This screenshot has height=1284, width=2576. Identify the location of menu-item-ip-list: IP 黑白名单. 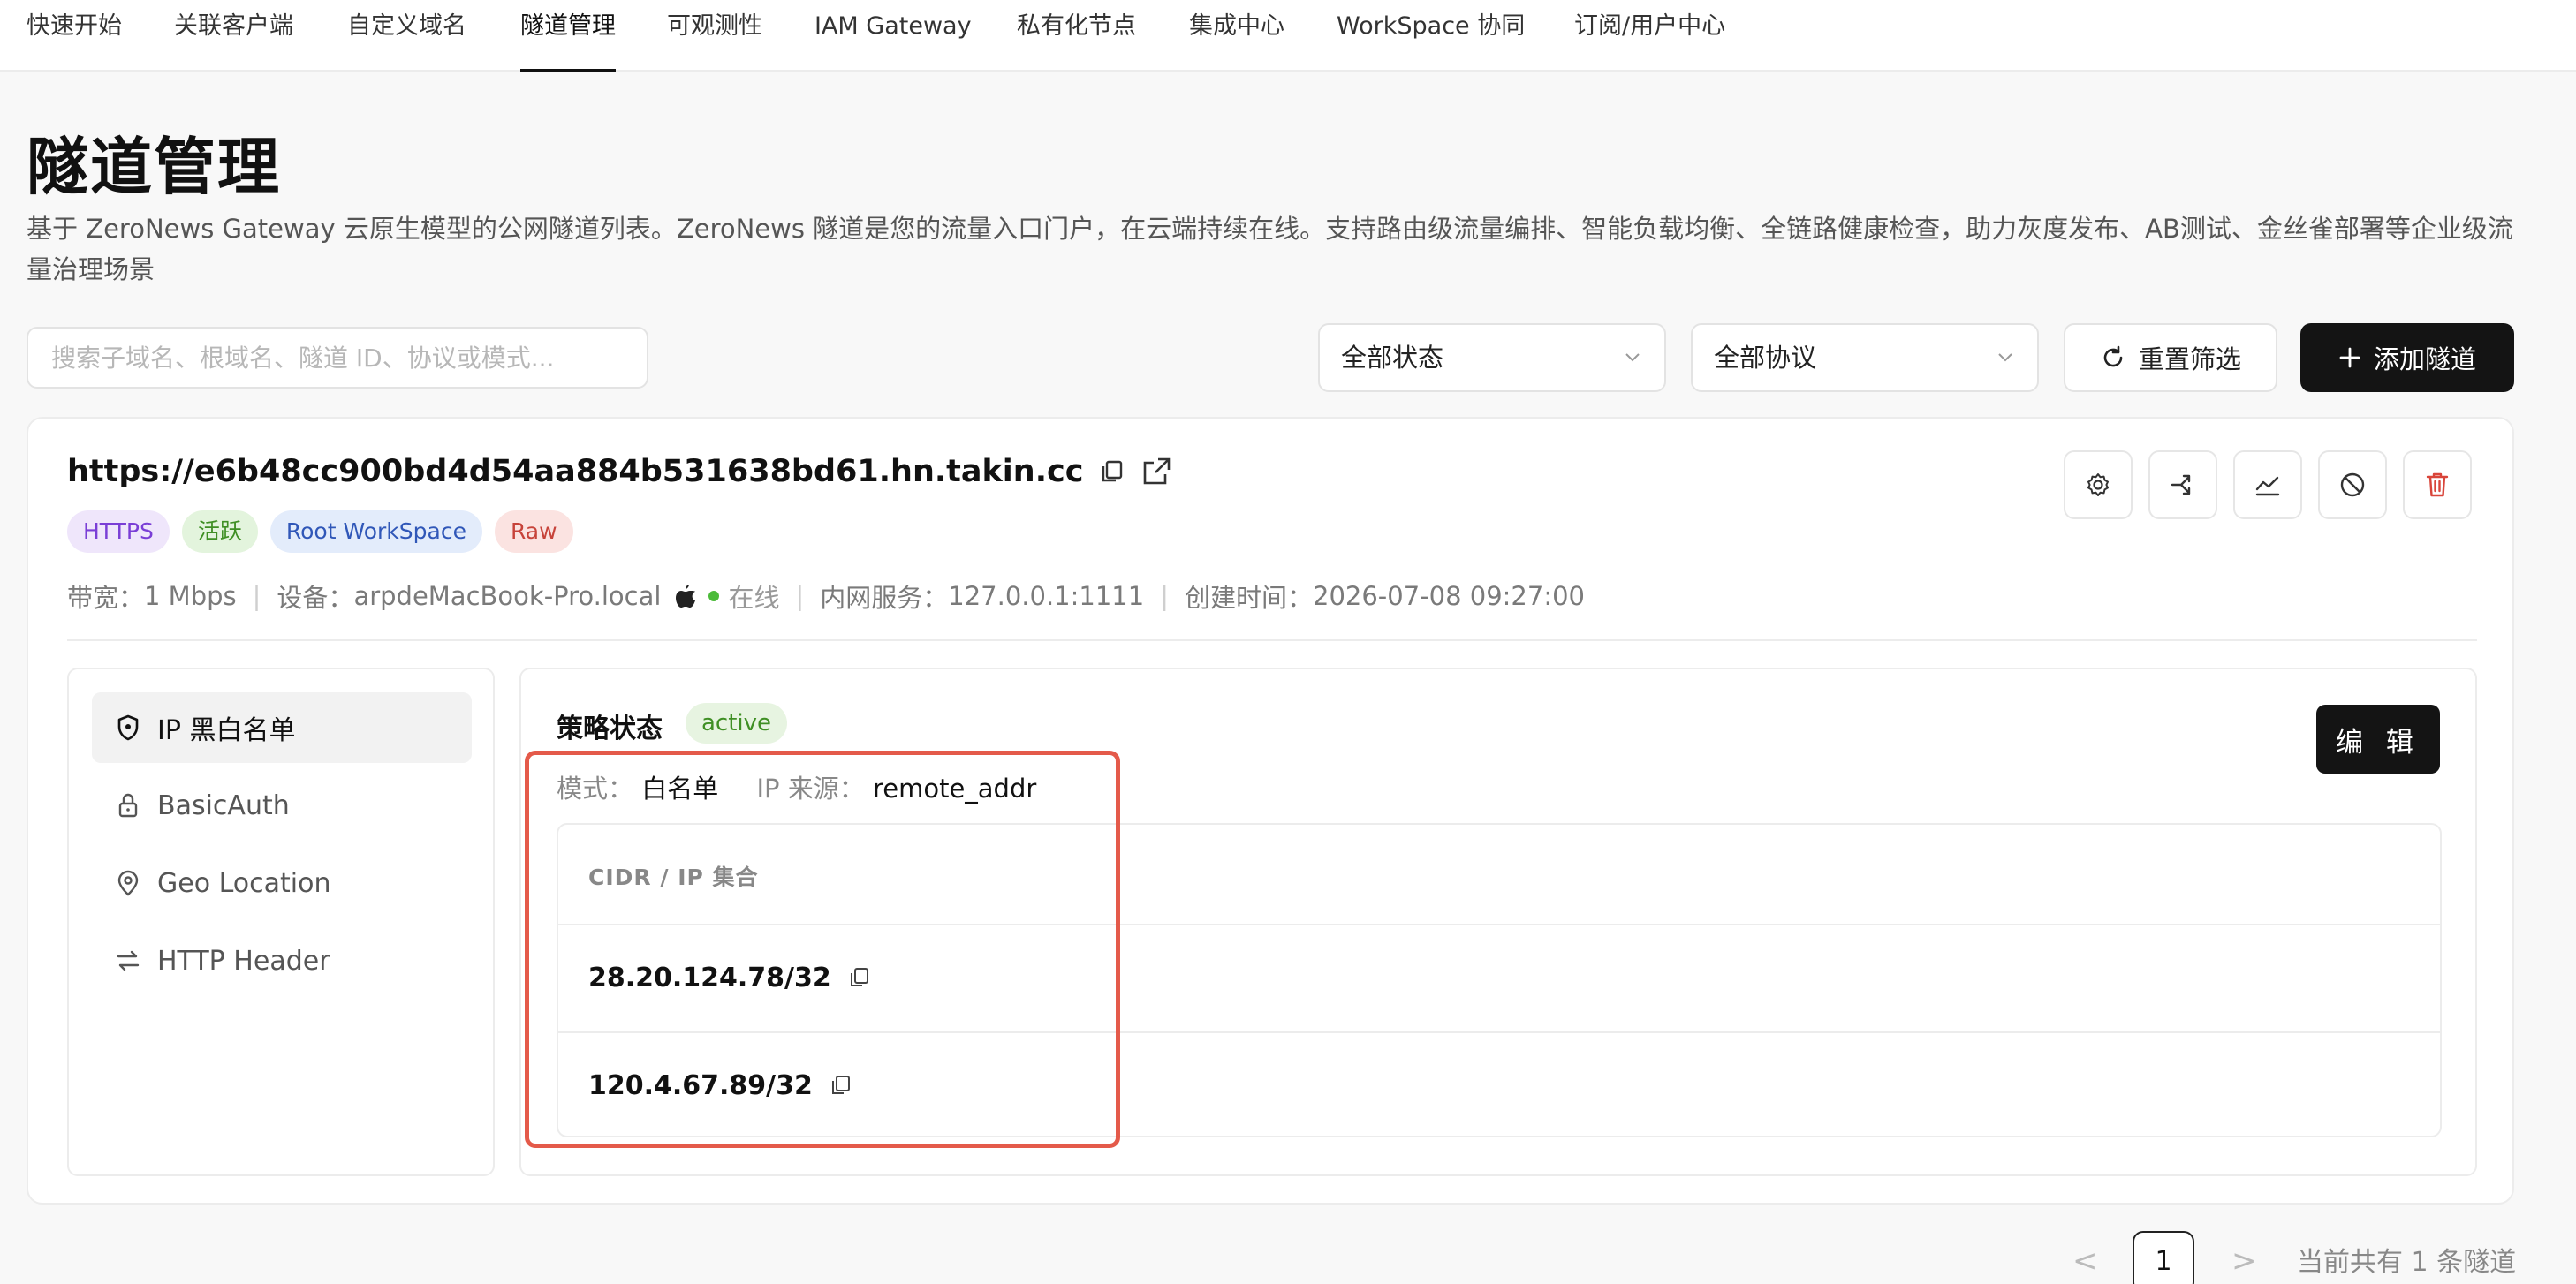
(282, 727).